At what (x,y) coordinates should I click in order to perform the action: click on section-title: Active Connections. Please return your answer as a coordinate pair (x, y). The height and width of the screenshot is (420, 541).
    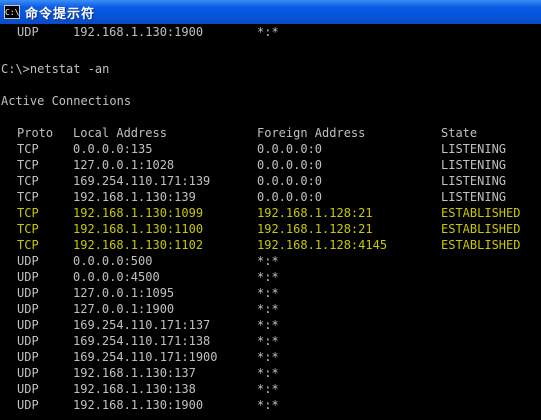
    Looking at the image, I should click on (65, 101).